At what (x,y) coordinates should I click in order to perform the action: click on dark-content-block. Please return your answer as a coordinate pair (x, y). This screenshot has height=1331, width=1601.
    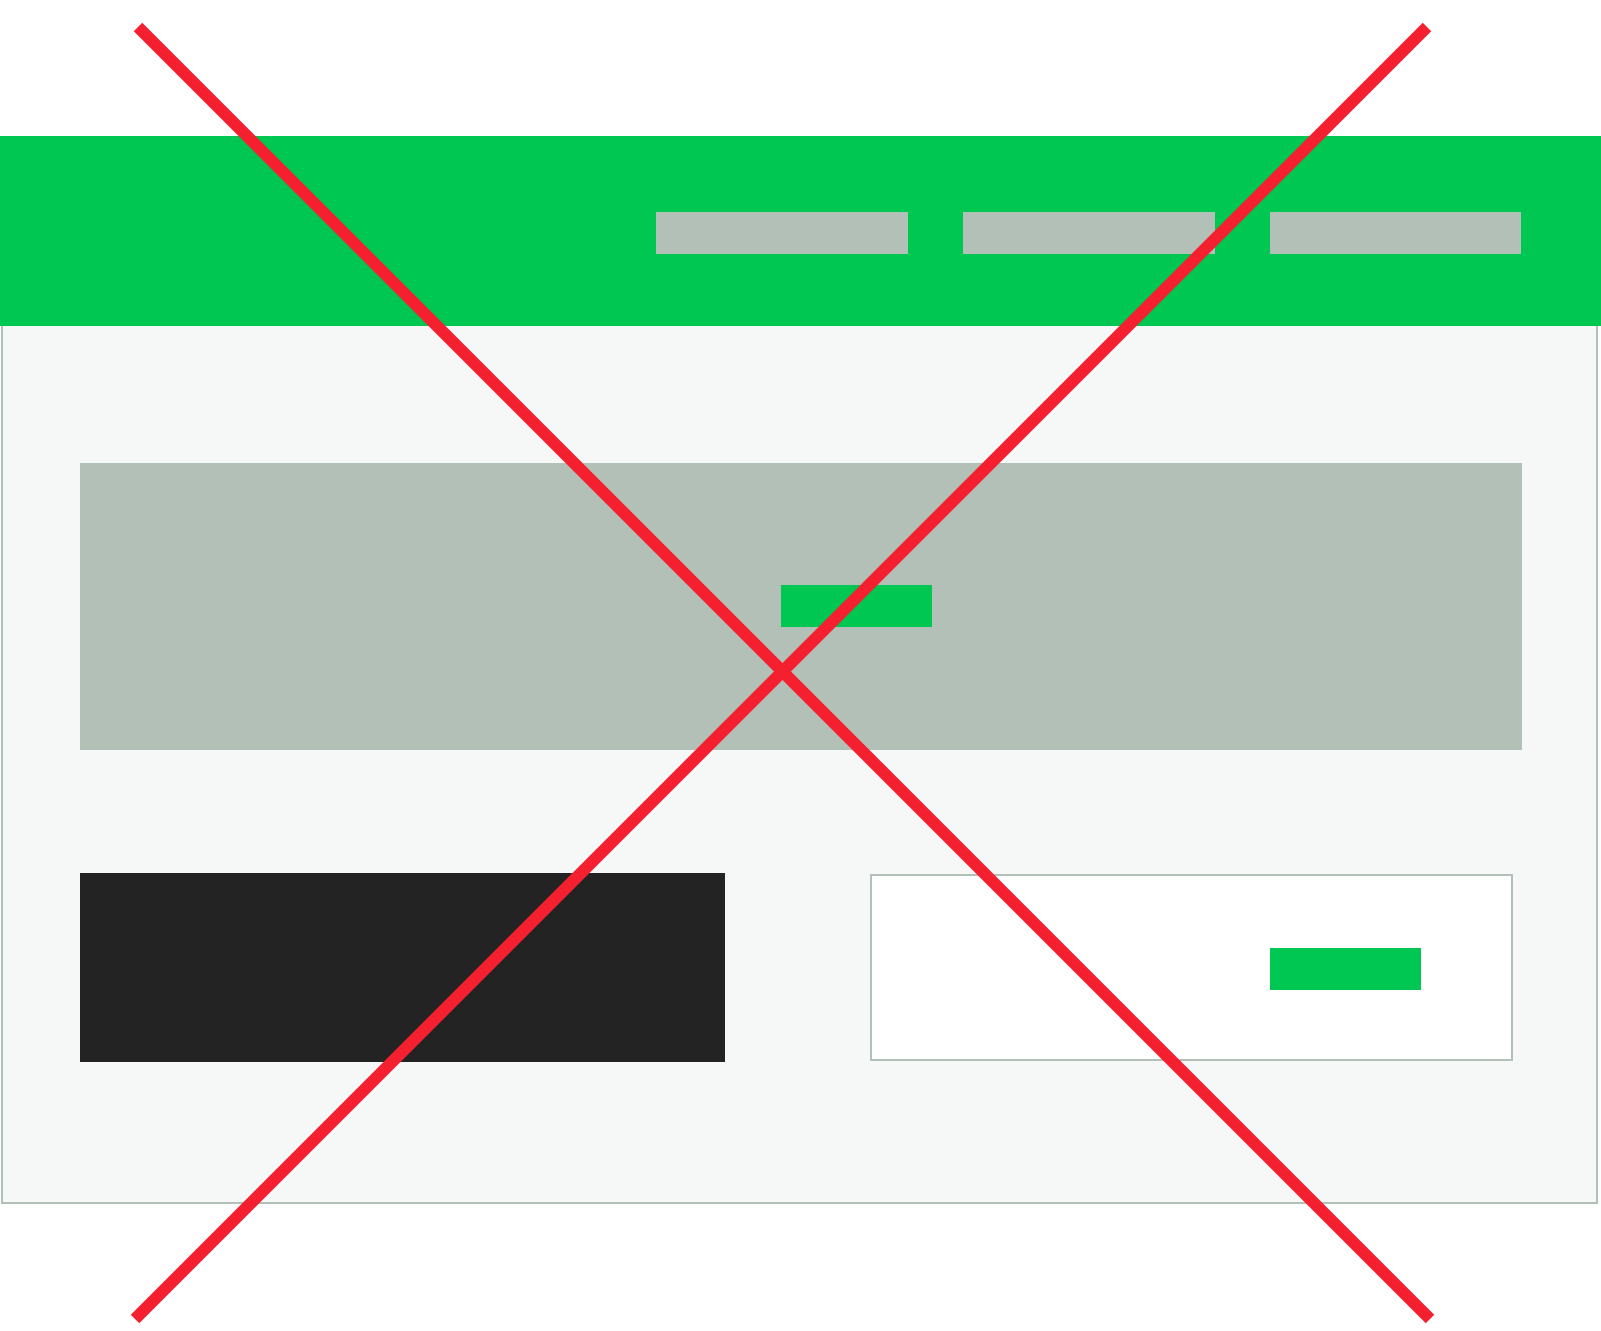
    Looking at the image, I should click on (402, 967).